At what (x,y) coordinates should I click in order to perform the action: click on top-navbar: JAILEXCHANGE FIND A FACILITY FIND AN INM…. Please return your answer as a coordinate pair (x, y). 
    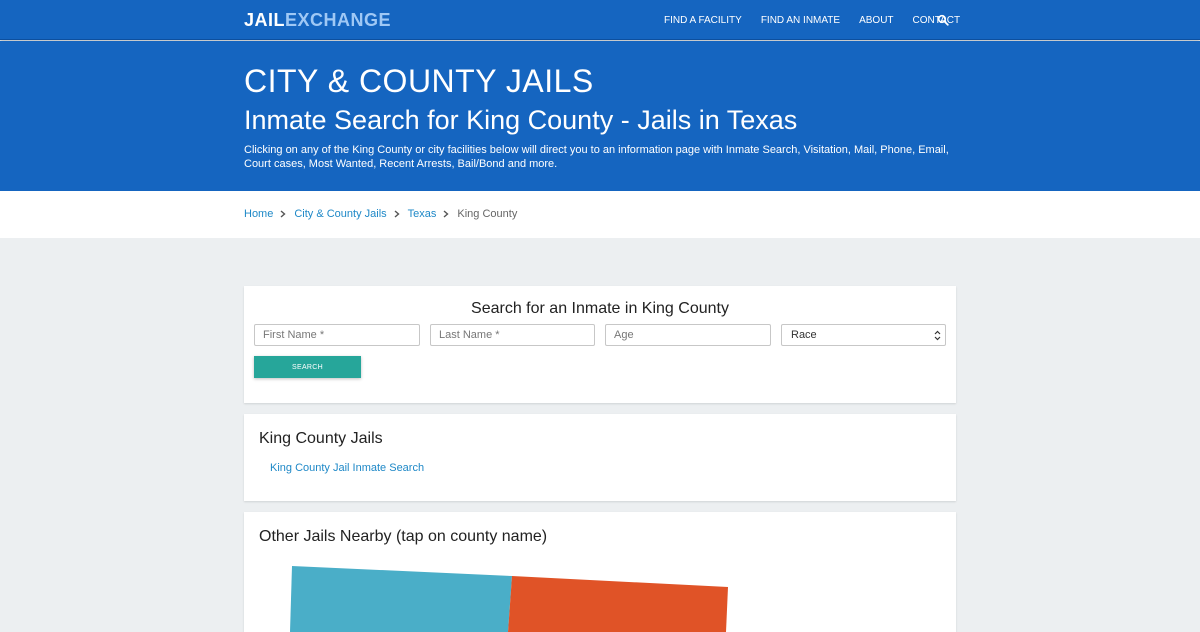
    Looking at the image, I should click on (600, 20).